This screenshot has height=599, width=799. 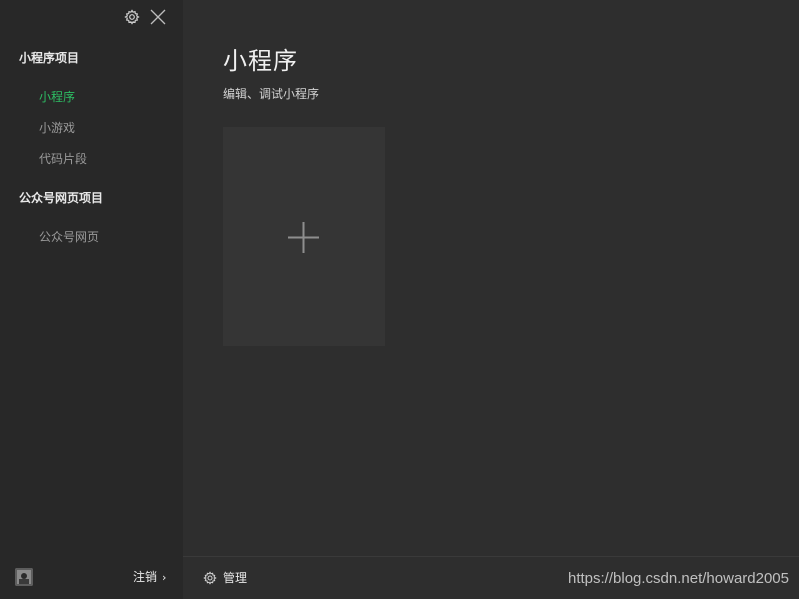 I want to click on logout-button: 注销 ›, so click(x=149, y=576).